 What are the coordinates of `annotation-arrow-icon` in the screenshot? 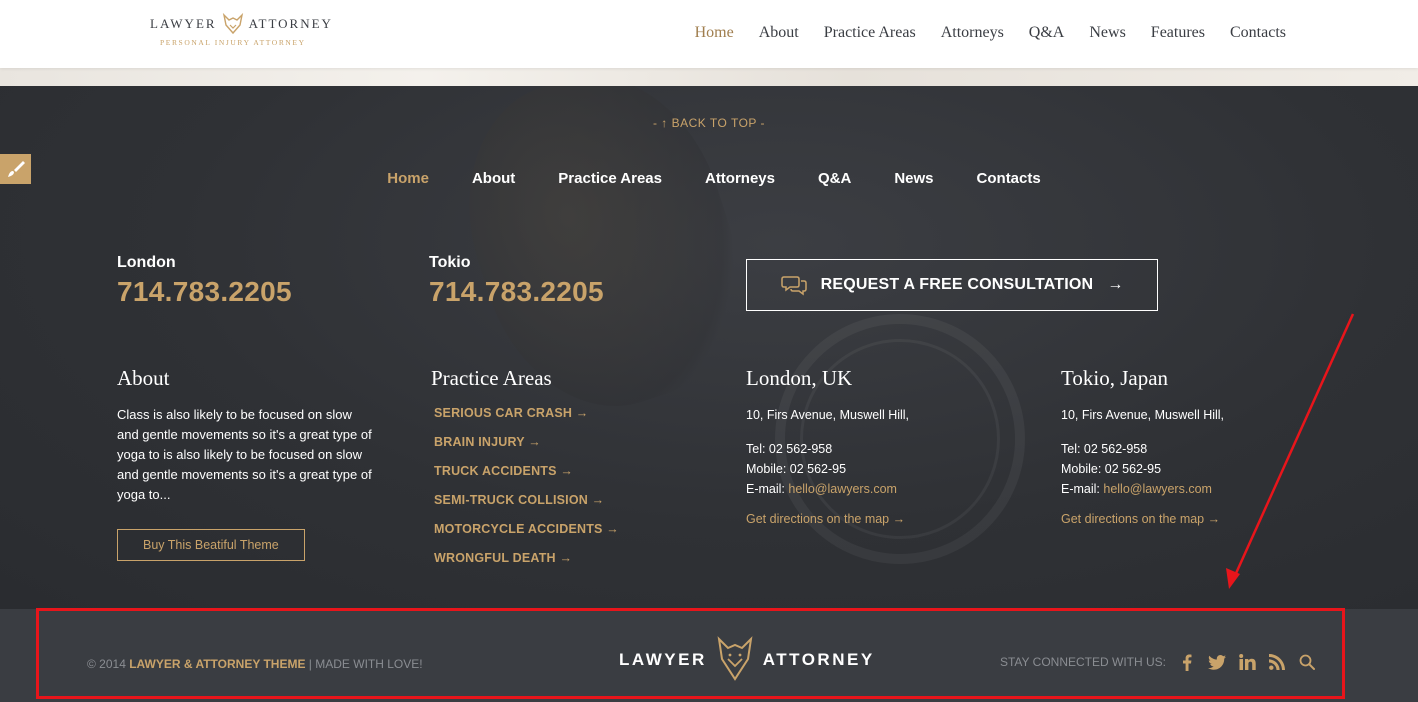 It's located at (1290, 451).